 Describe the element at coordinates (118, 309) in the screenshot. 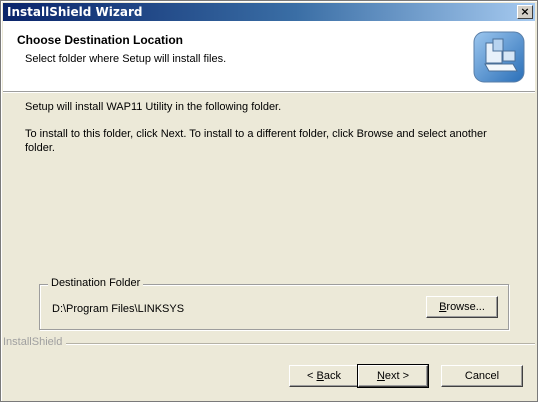

I see `destination-path: D:\Program Files\LINKSYS` at that location.